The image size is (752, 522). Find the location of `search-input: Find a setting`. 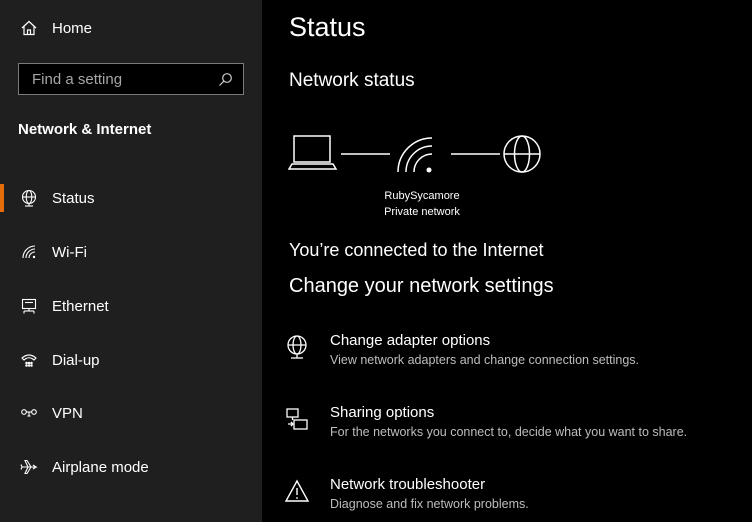

search-input: Find a setting is located at coordinates (131, 79).